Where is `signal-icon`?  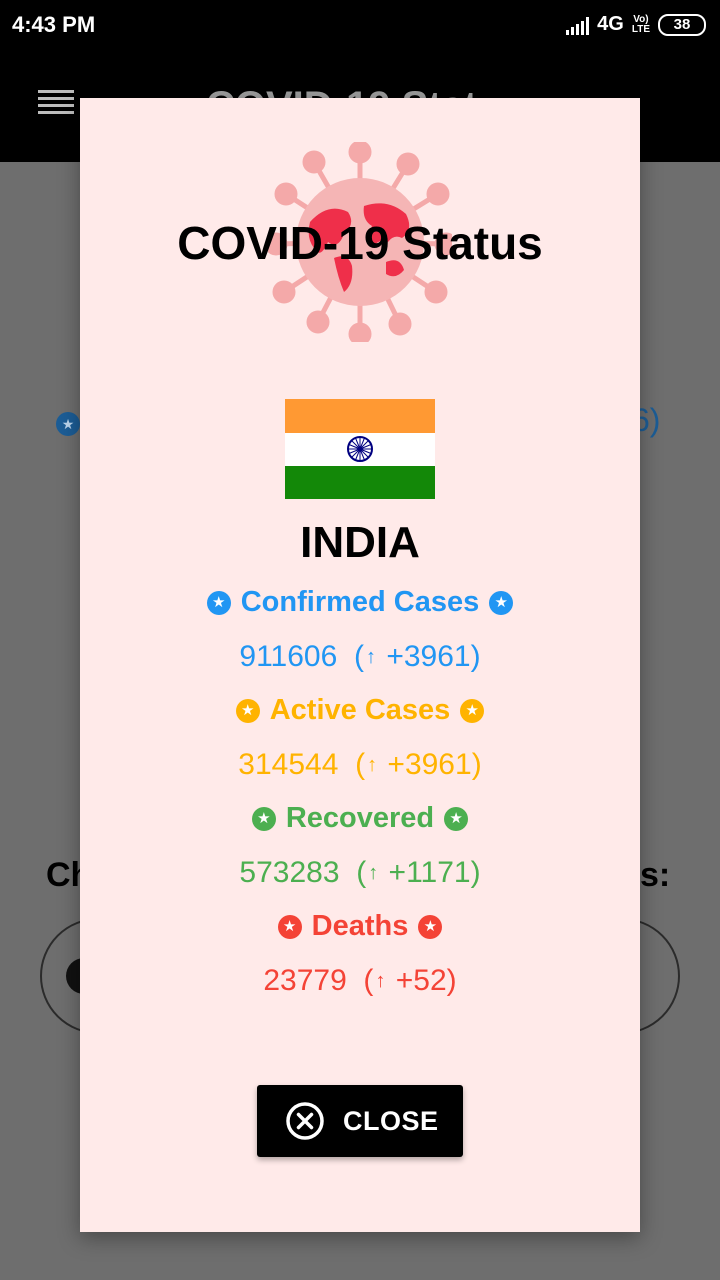 signal-icon is located at coordinates (578, 25).